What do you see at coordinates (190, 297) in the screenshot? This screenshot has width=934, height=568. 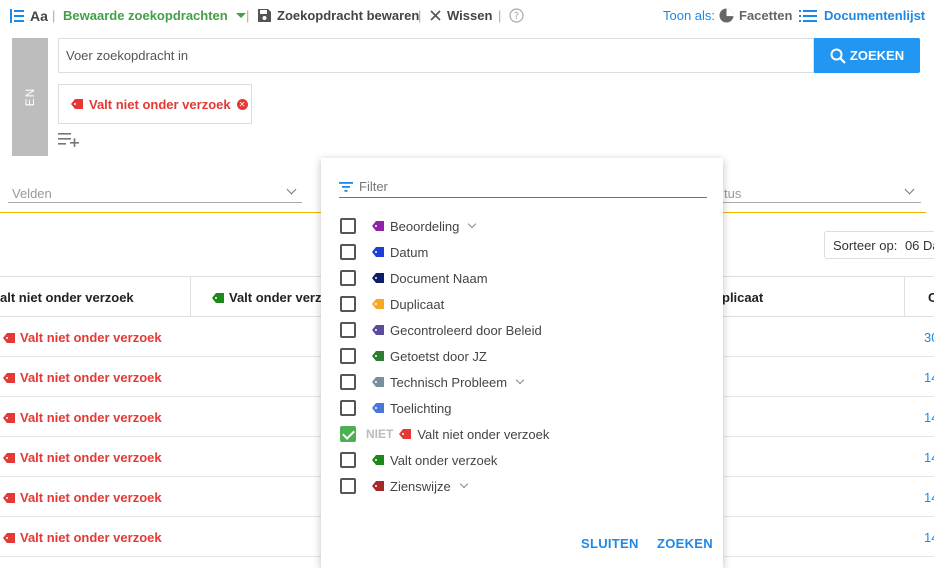 I see `column-divider` at bounding box center [190, 297].